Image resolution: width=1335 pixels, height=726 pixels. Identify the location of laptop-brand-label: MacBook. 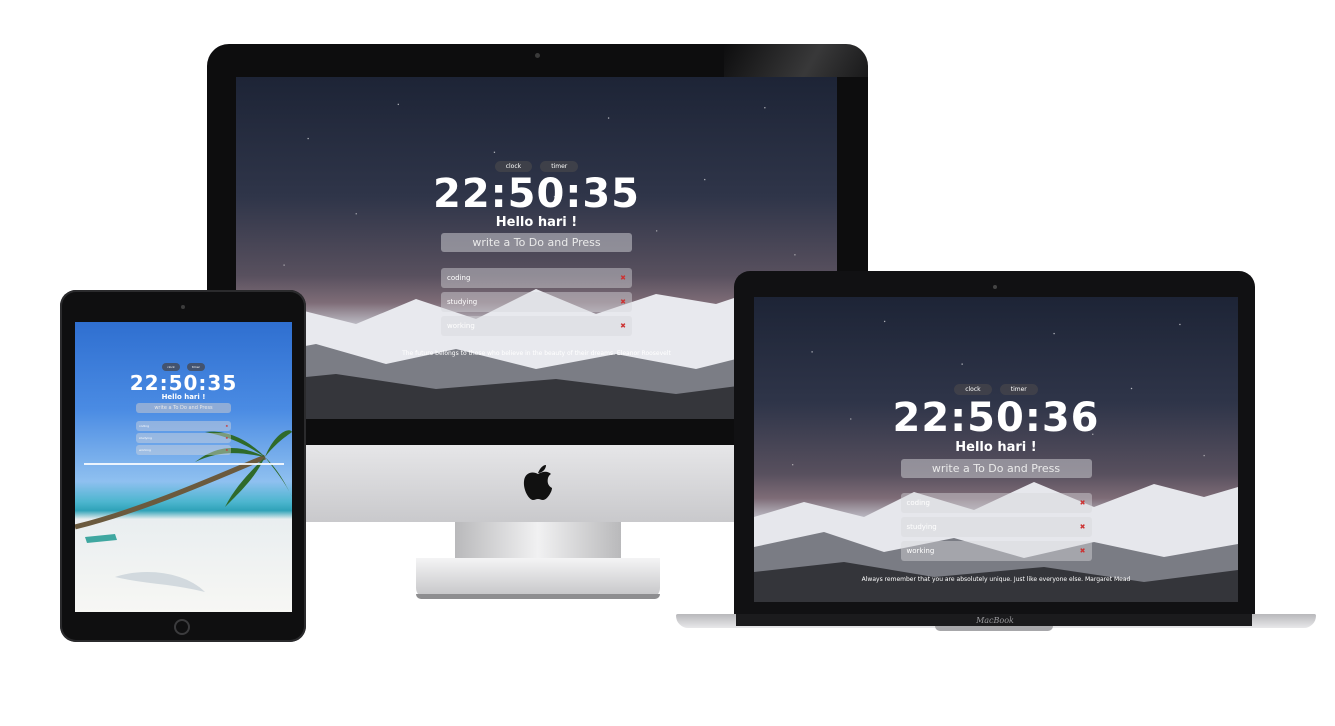
(995, 620).